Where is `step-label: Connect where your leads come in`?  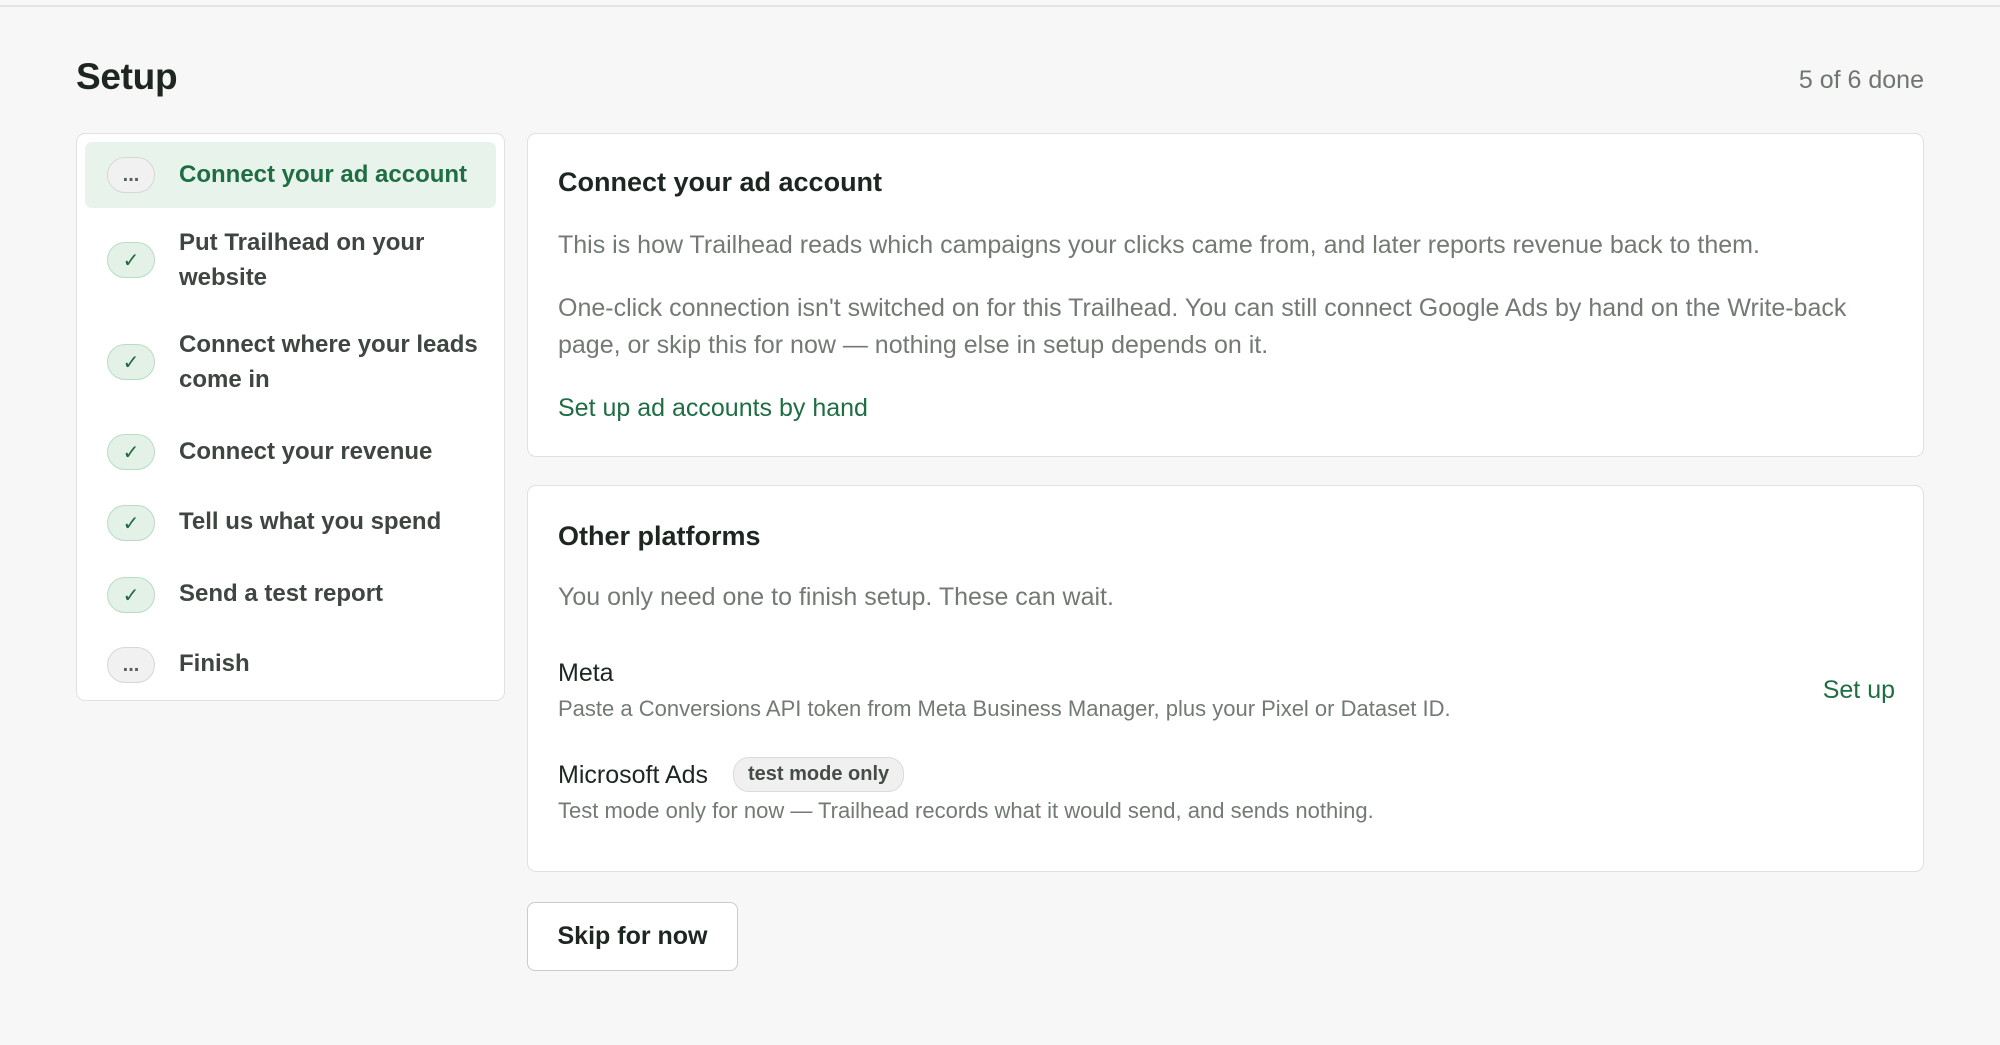
step-label: Connect where your leads come in is located at coordinates (328, 362).